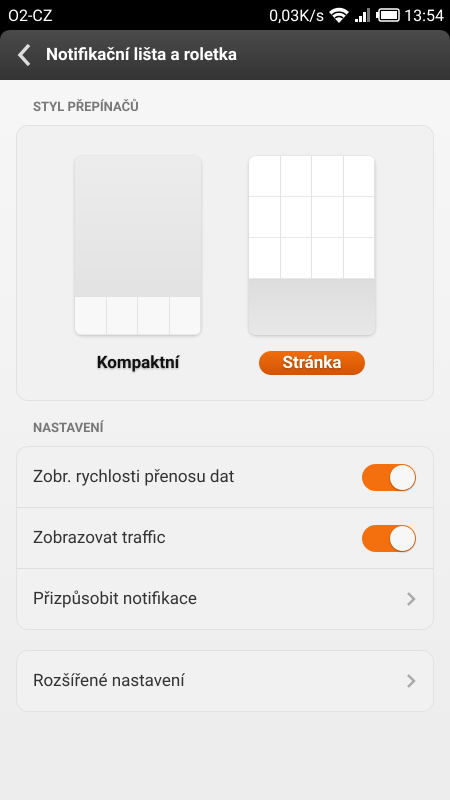 The image size is (450, 800). Describe the element at coordinates (424, 15) in the screenshot. I see `clock: 13:54` at that location.